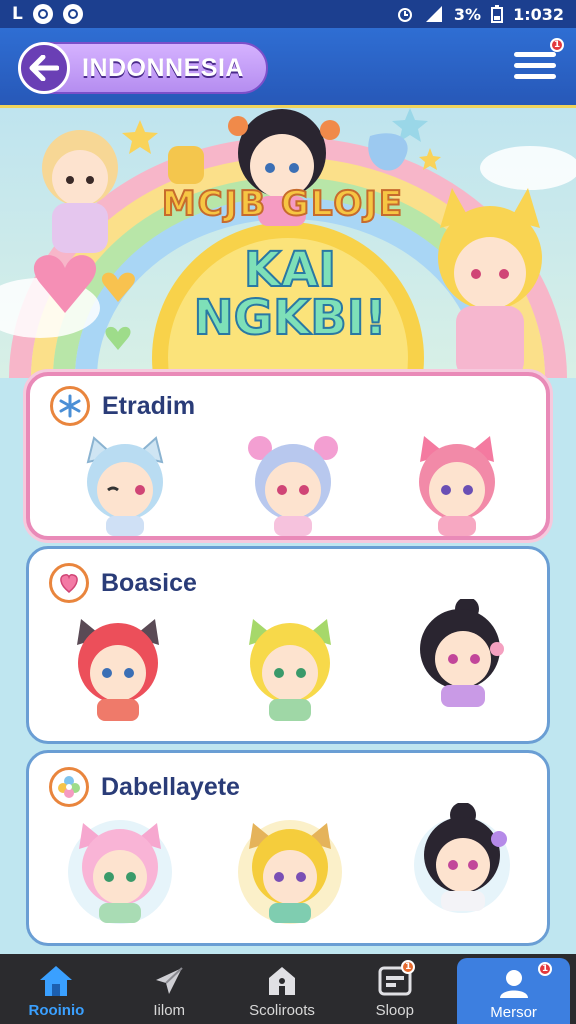 This screenshot has width=576, height=1024. Describe the element at coordinates (56, 981) in the screenshot. I see `home-icon` at that location.